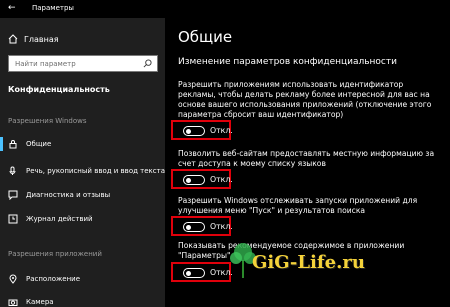 This screenshot has width=450, height=307. I want to click on sidebar-item-speech: Речь, рукописный ввод и ввод текста, so click(86, 171).